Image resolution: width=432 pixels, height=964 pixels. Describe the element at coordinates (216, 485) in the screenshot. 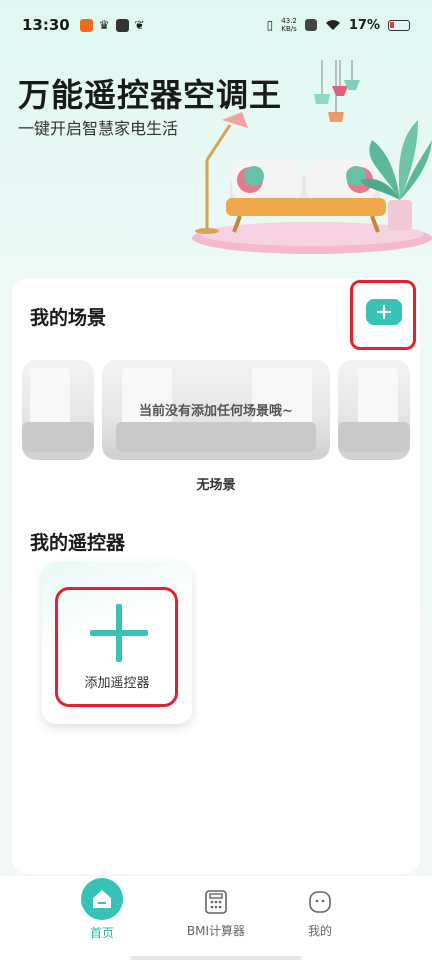

I see `scene-caption: 无场景` at that location.